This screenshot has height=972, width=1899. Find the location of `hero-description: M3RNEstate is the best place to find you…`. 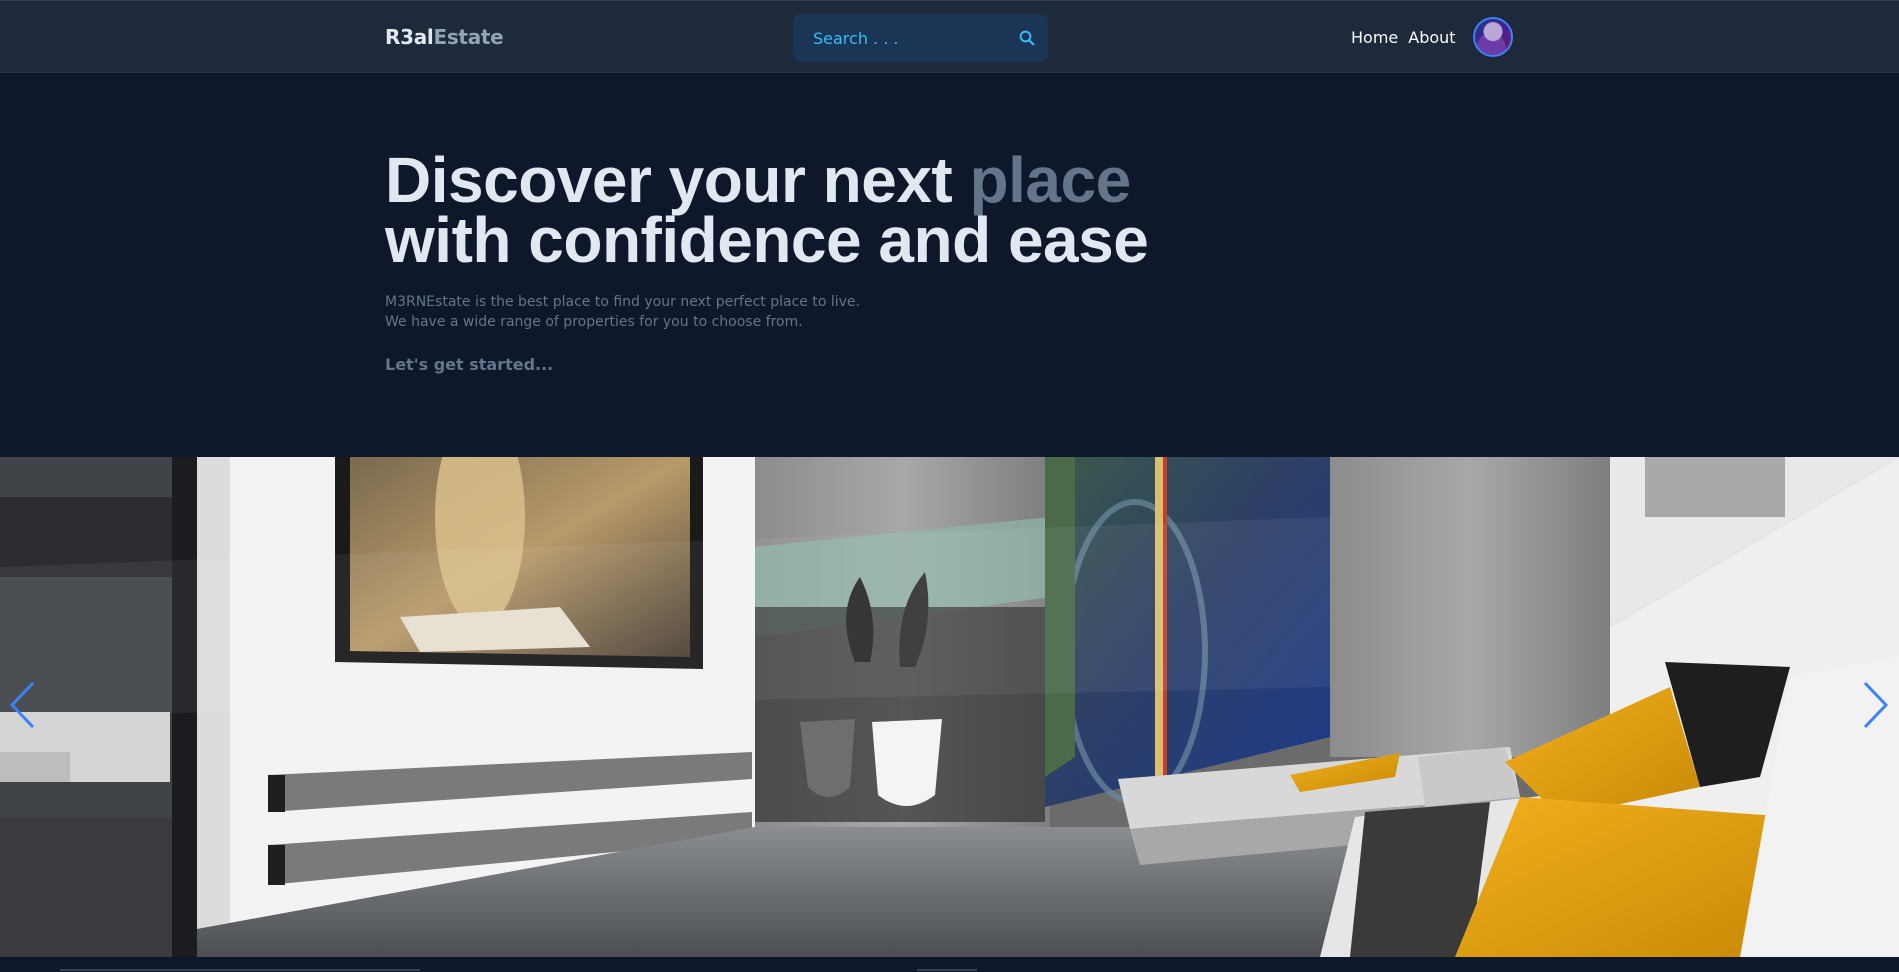

hero-description: M3RNEstate is the best place to find you… is located at coordinates (622, 312).